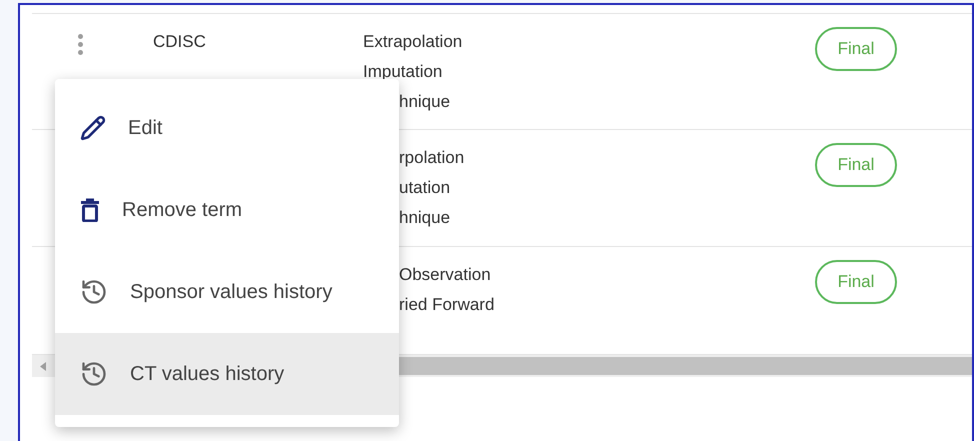  What do you see at coordinates (446, 305) in the screenshot?
I see `table-cell-text: ried Forward` at bounding box center [446, 305].